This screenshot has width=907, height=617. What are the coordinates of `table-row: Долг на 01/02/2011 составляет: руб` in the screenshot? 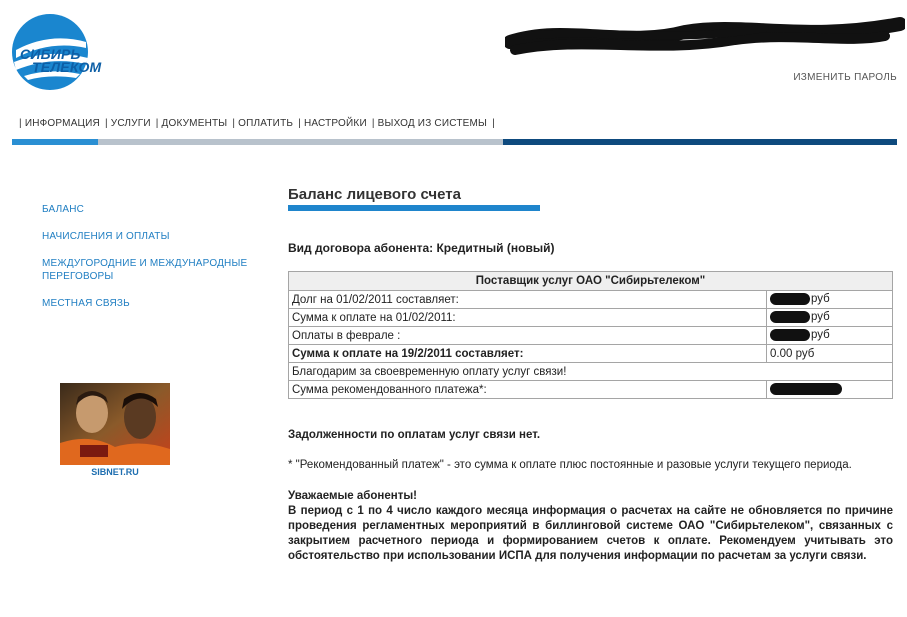 It's located at (590, 299).